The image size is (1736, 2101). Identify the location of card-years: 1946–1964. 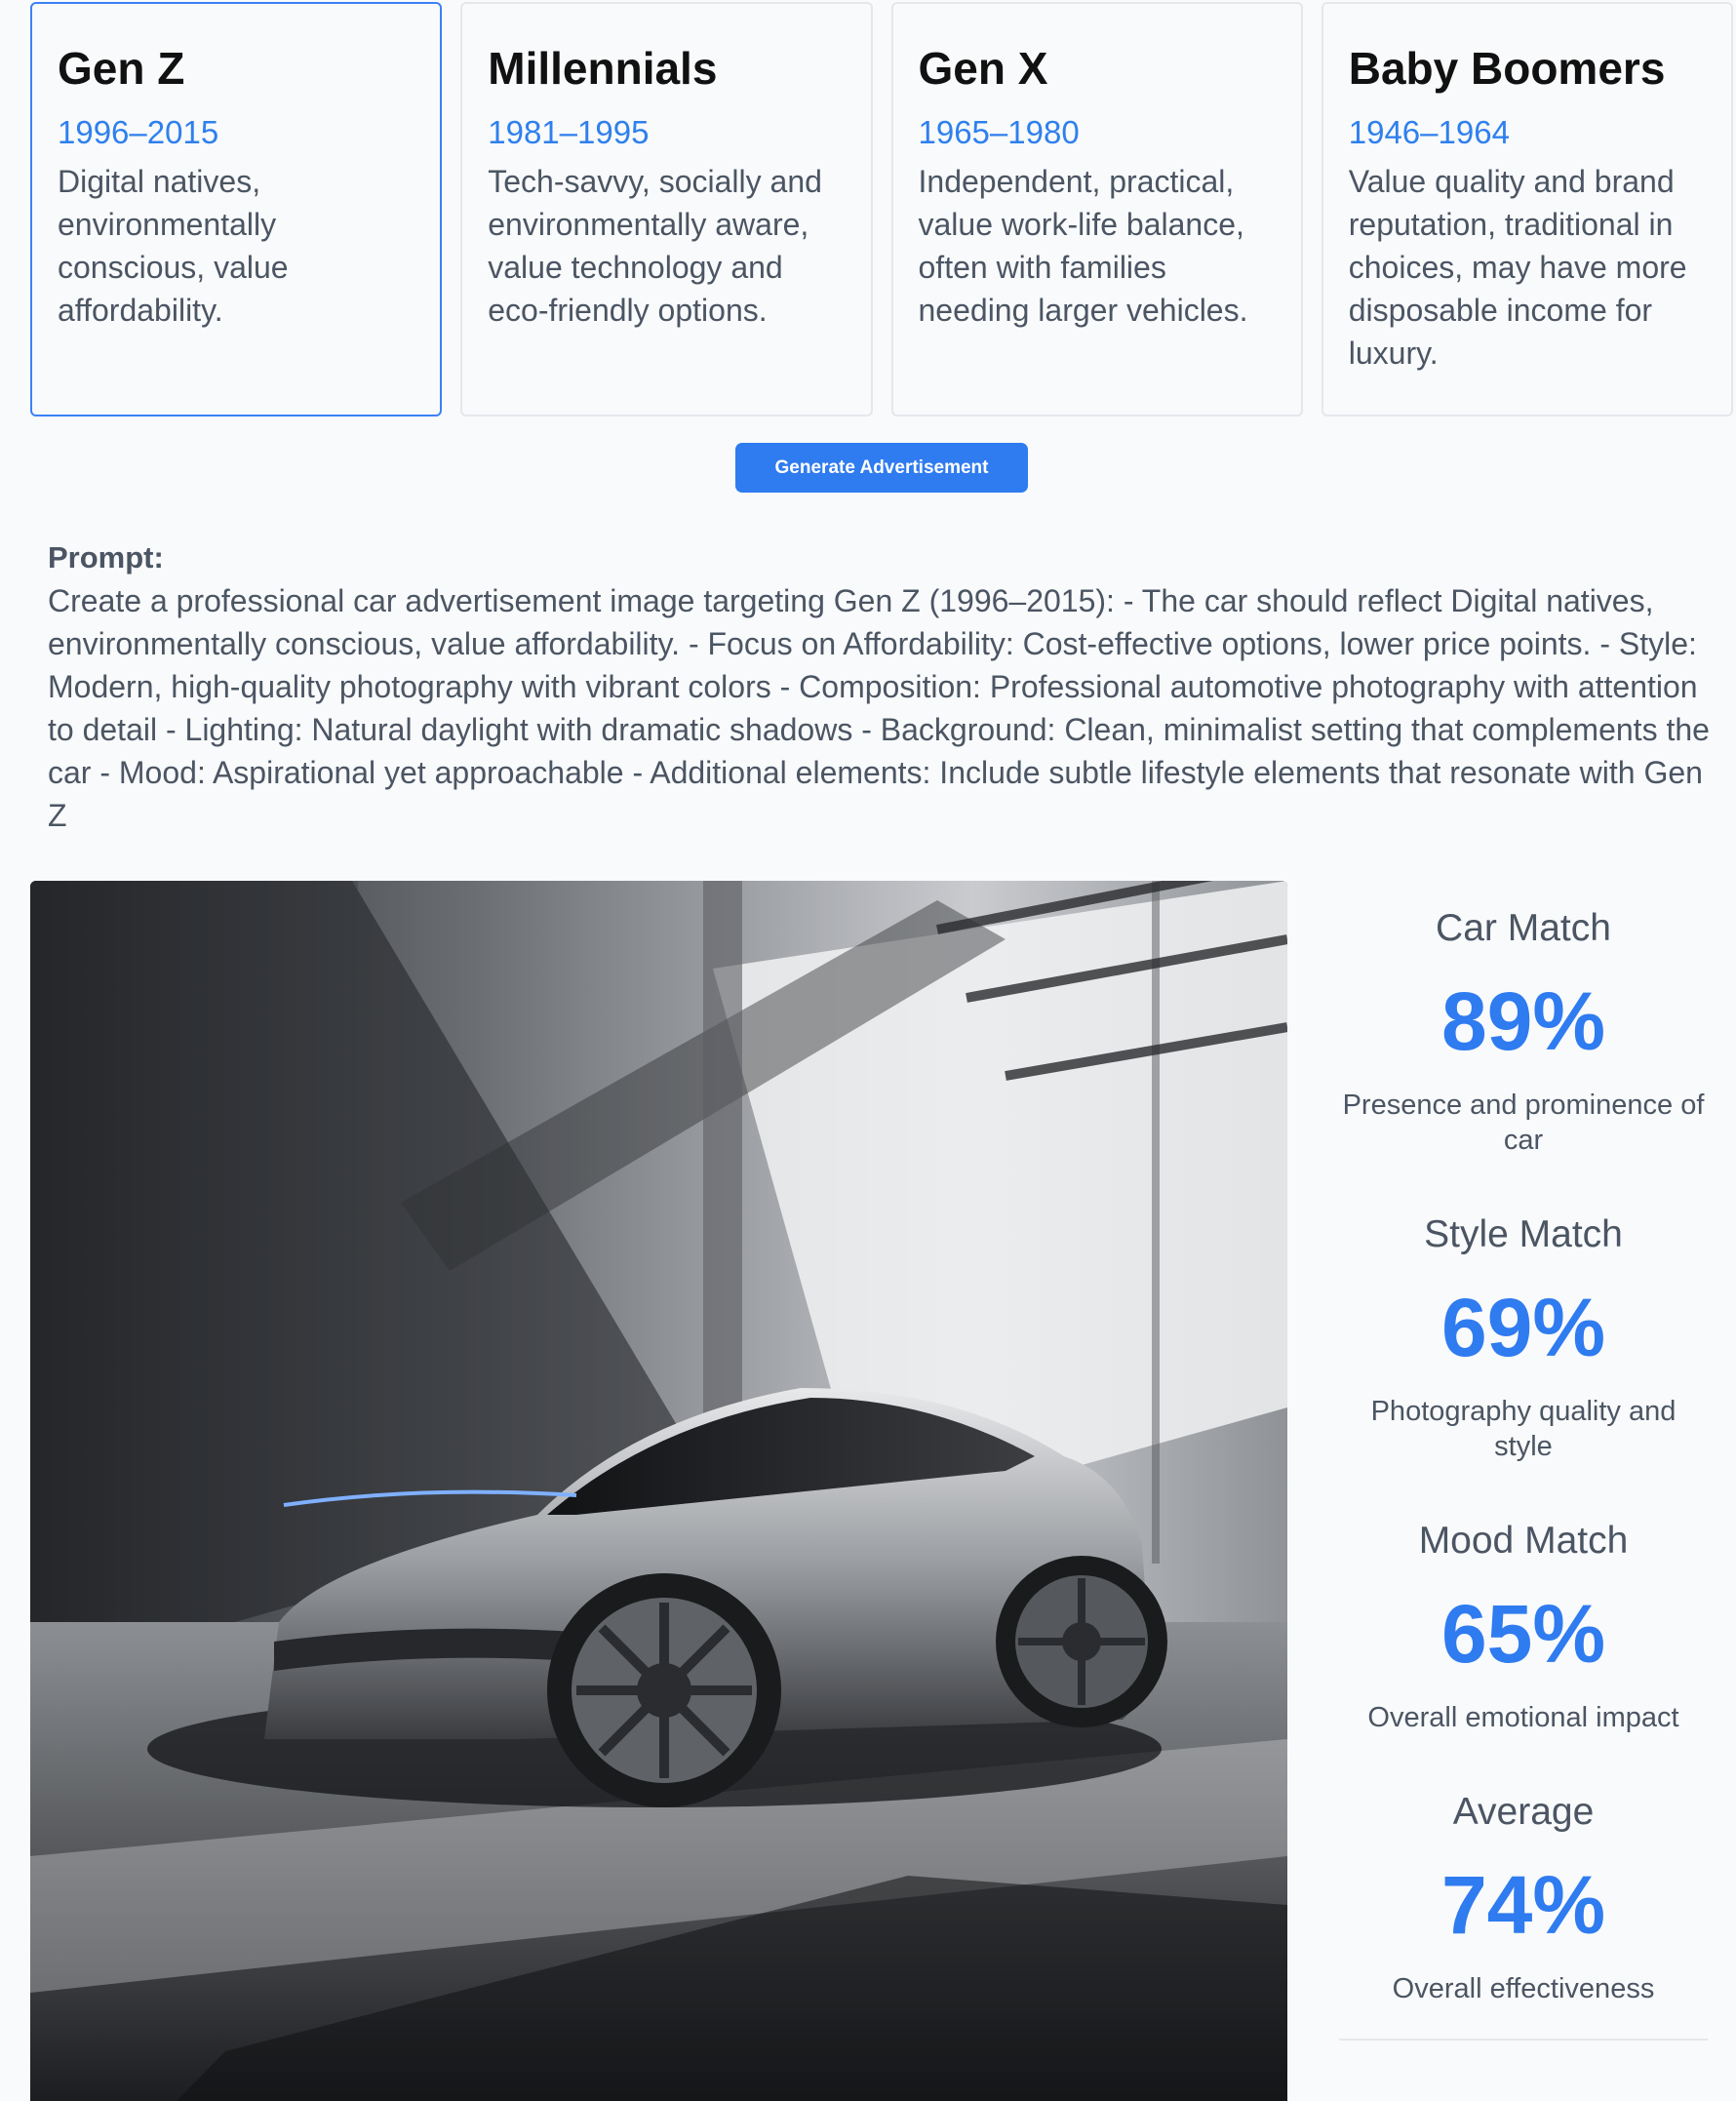
(1429, 132).